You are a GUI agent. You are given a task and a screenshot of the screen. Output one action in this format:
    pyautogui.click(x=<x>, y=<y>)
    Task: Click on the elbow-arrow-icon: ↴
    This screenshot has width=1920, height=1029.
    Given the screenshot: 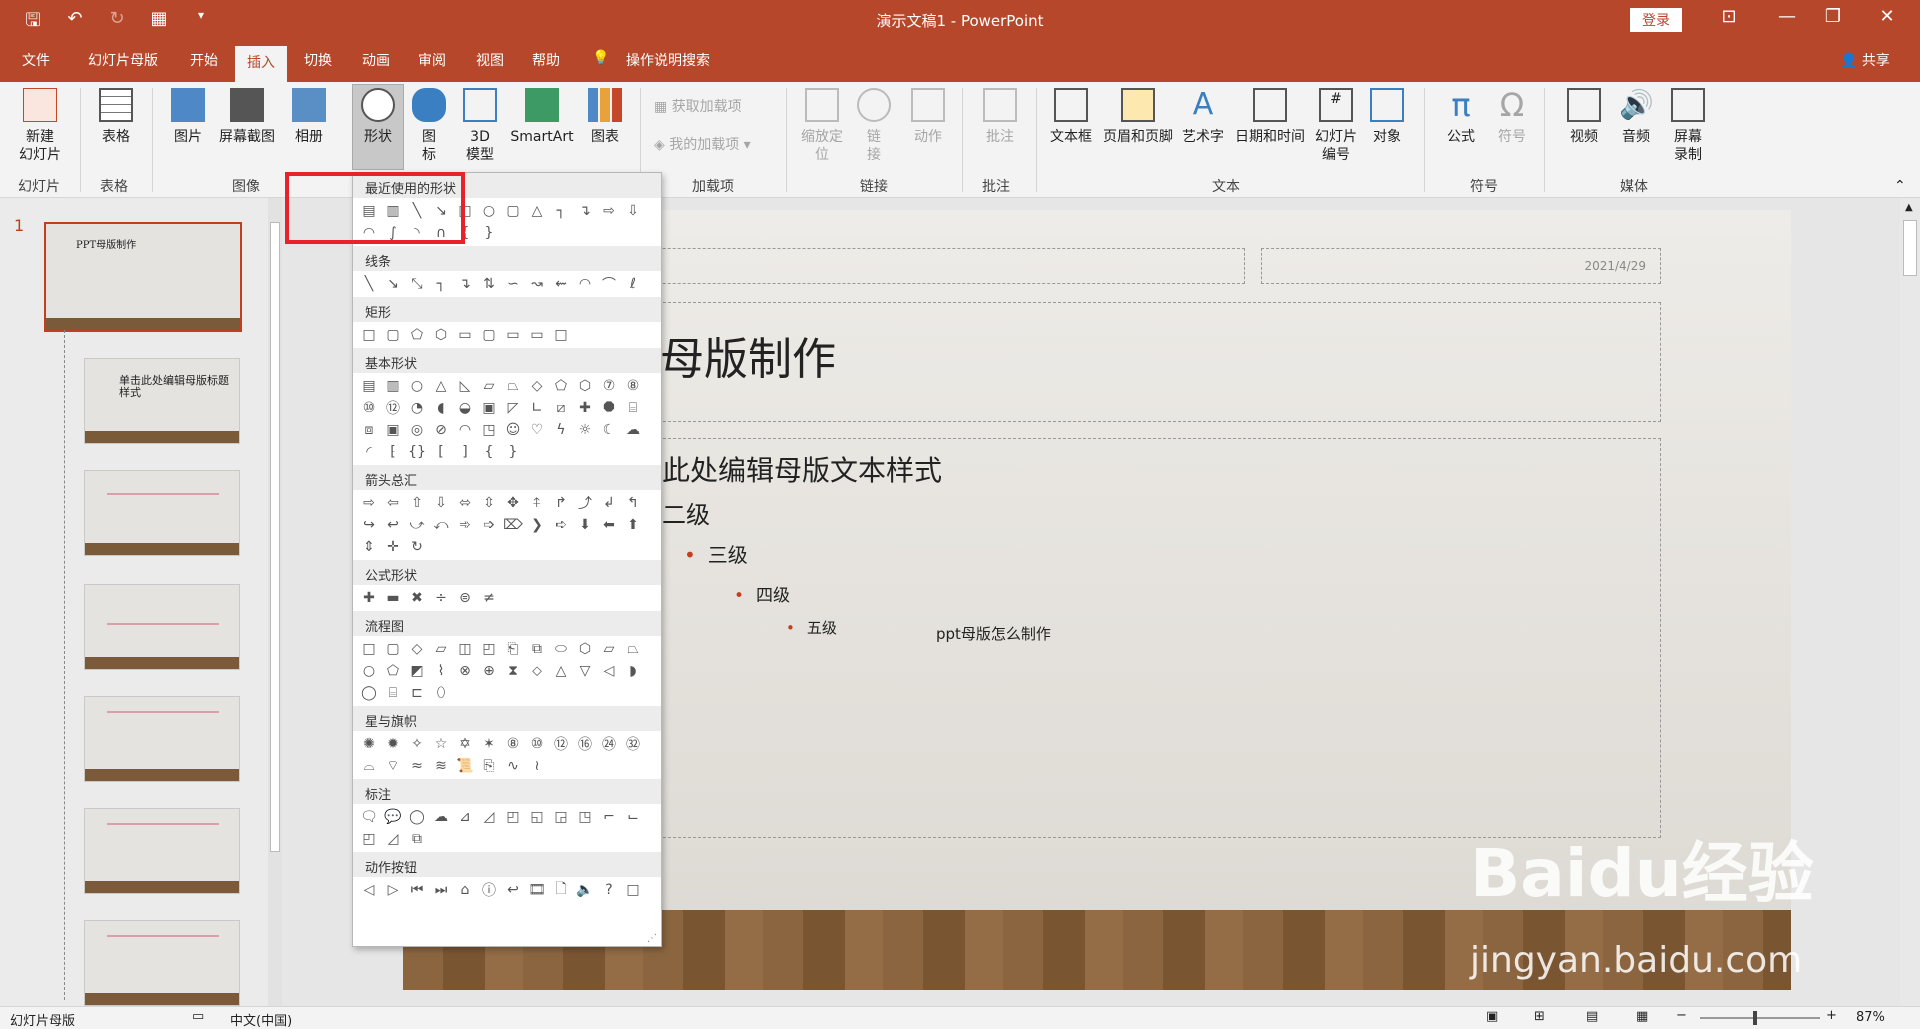 What is the action you would take?
    pyautogui.click(x=465, y=284)
    